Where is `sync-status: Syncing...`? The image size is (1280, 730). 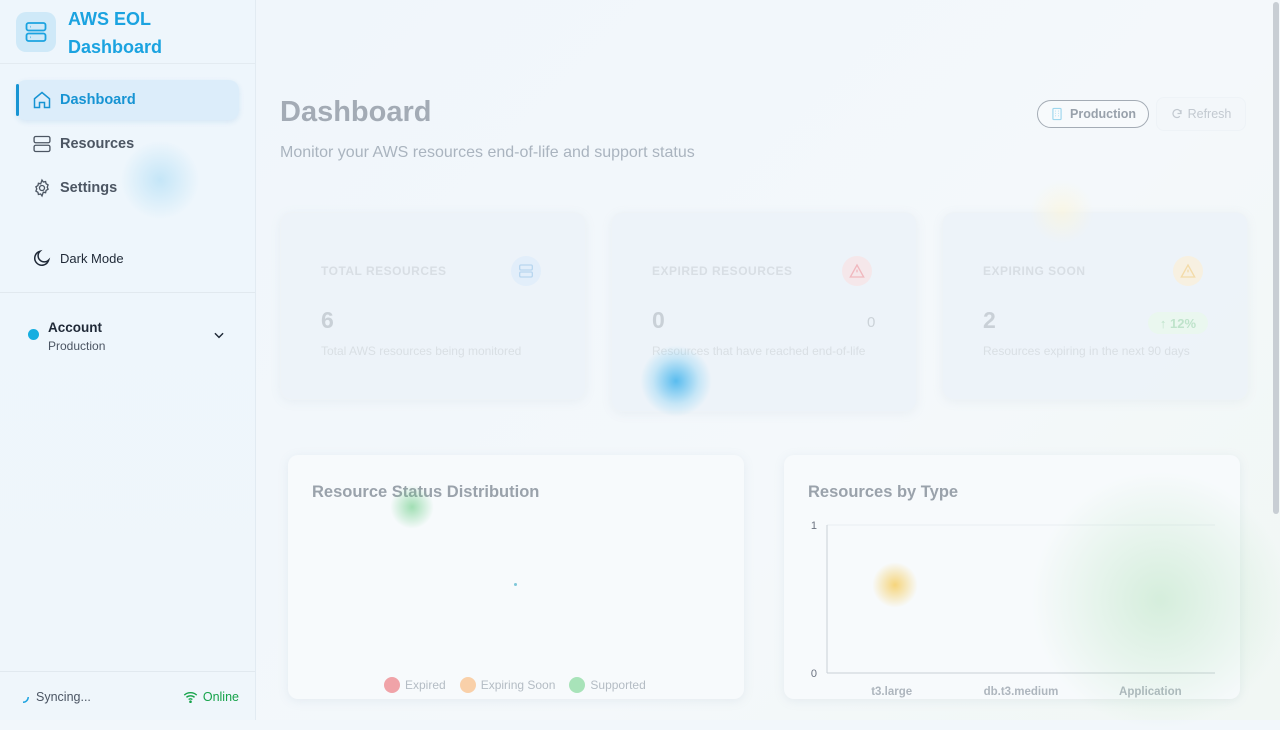
sync-status: Syncing... is located at coordinates (53, 697).